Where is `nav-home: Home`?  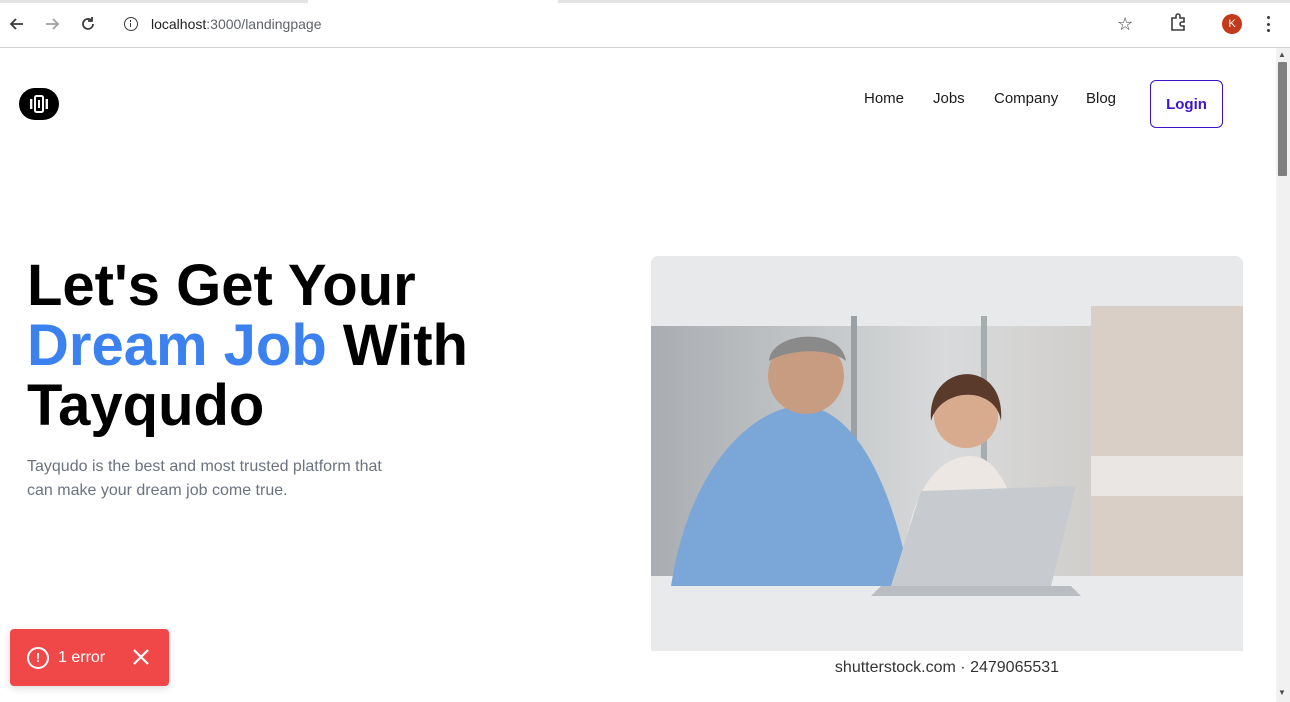 nav-home: Home is located at coordinates (884, 98).